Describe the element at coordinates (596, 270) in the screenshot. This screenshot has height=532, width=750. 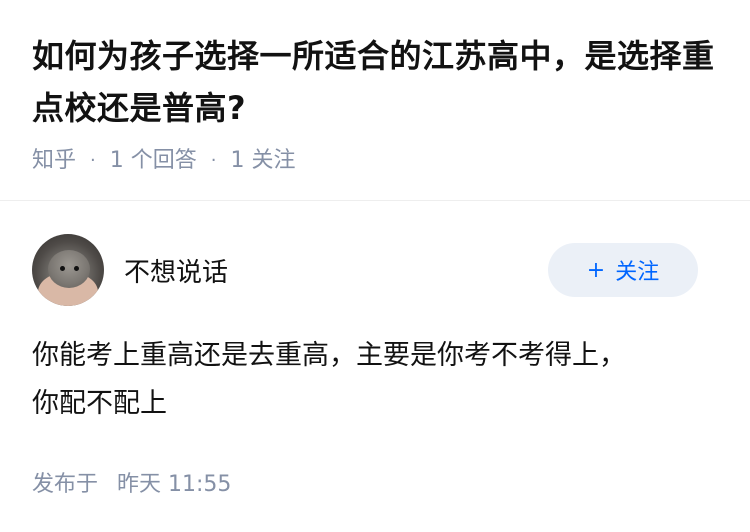
I see `plus-icon: +` at that location.